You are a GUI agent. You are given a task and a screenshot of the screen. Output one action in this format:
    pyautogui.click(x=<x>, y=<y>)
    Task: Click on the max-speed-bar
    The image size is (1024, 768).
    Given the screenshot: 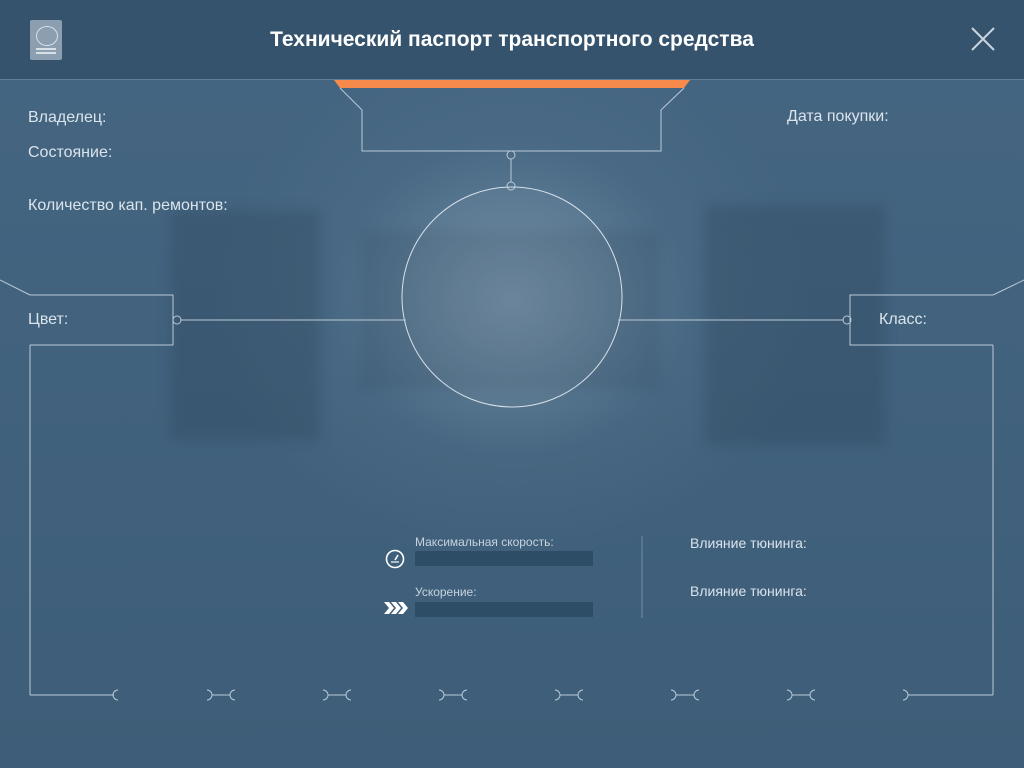 What is the action you would take?
    pyautogui.click(x=504, y=558)
    